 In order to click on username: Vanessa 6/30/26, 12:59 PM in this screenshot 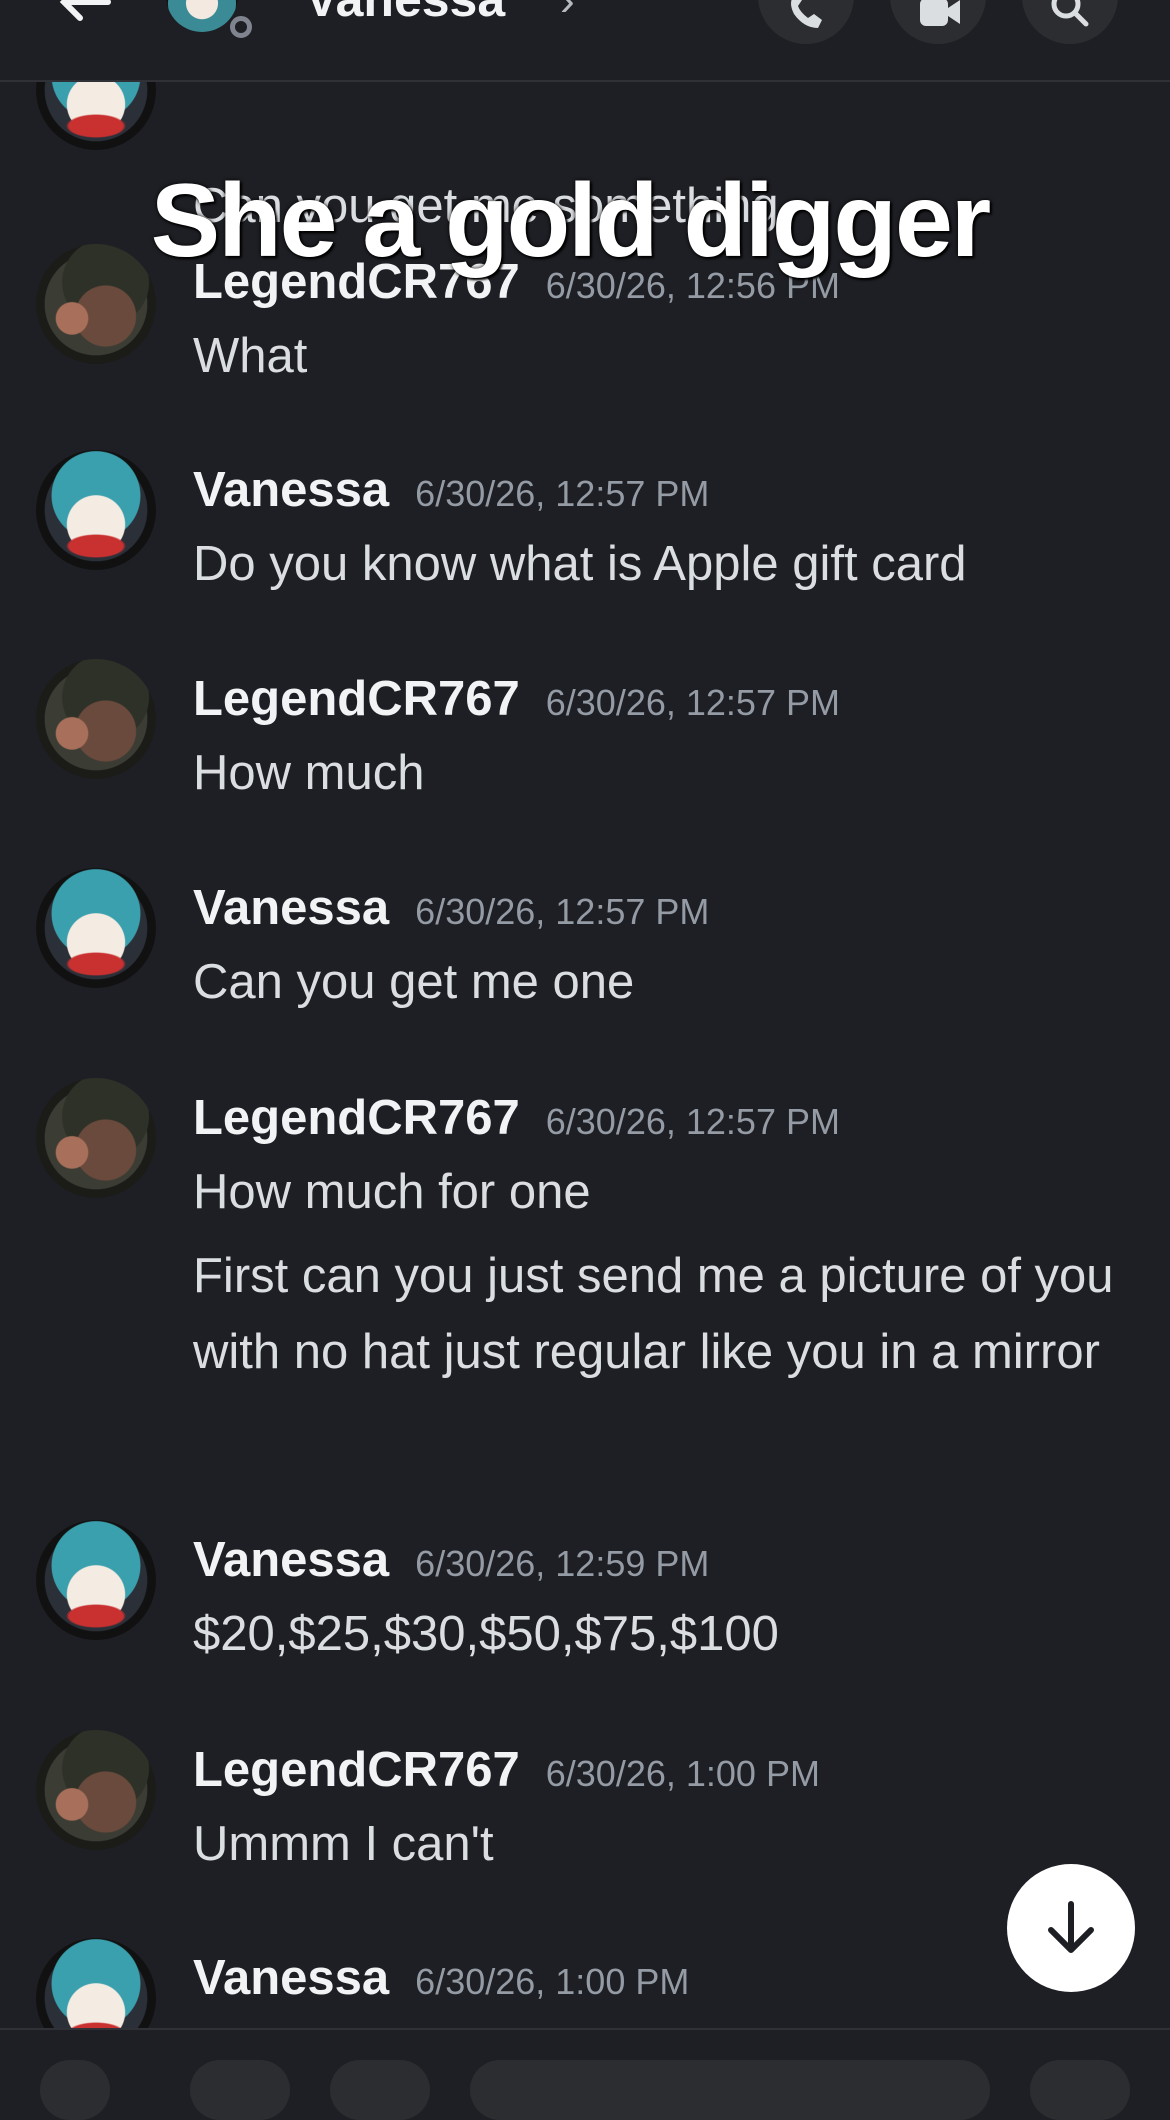, I will do `click(451, 1560)`.